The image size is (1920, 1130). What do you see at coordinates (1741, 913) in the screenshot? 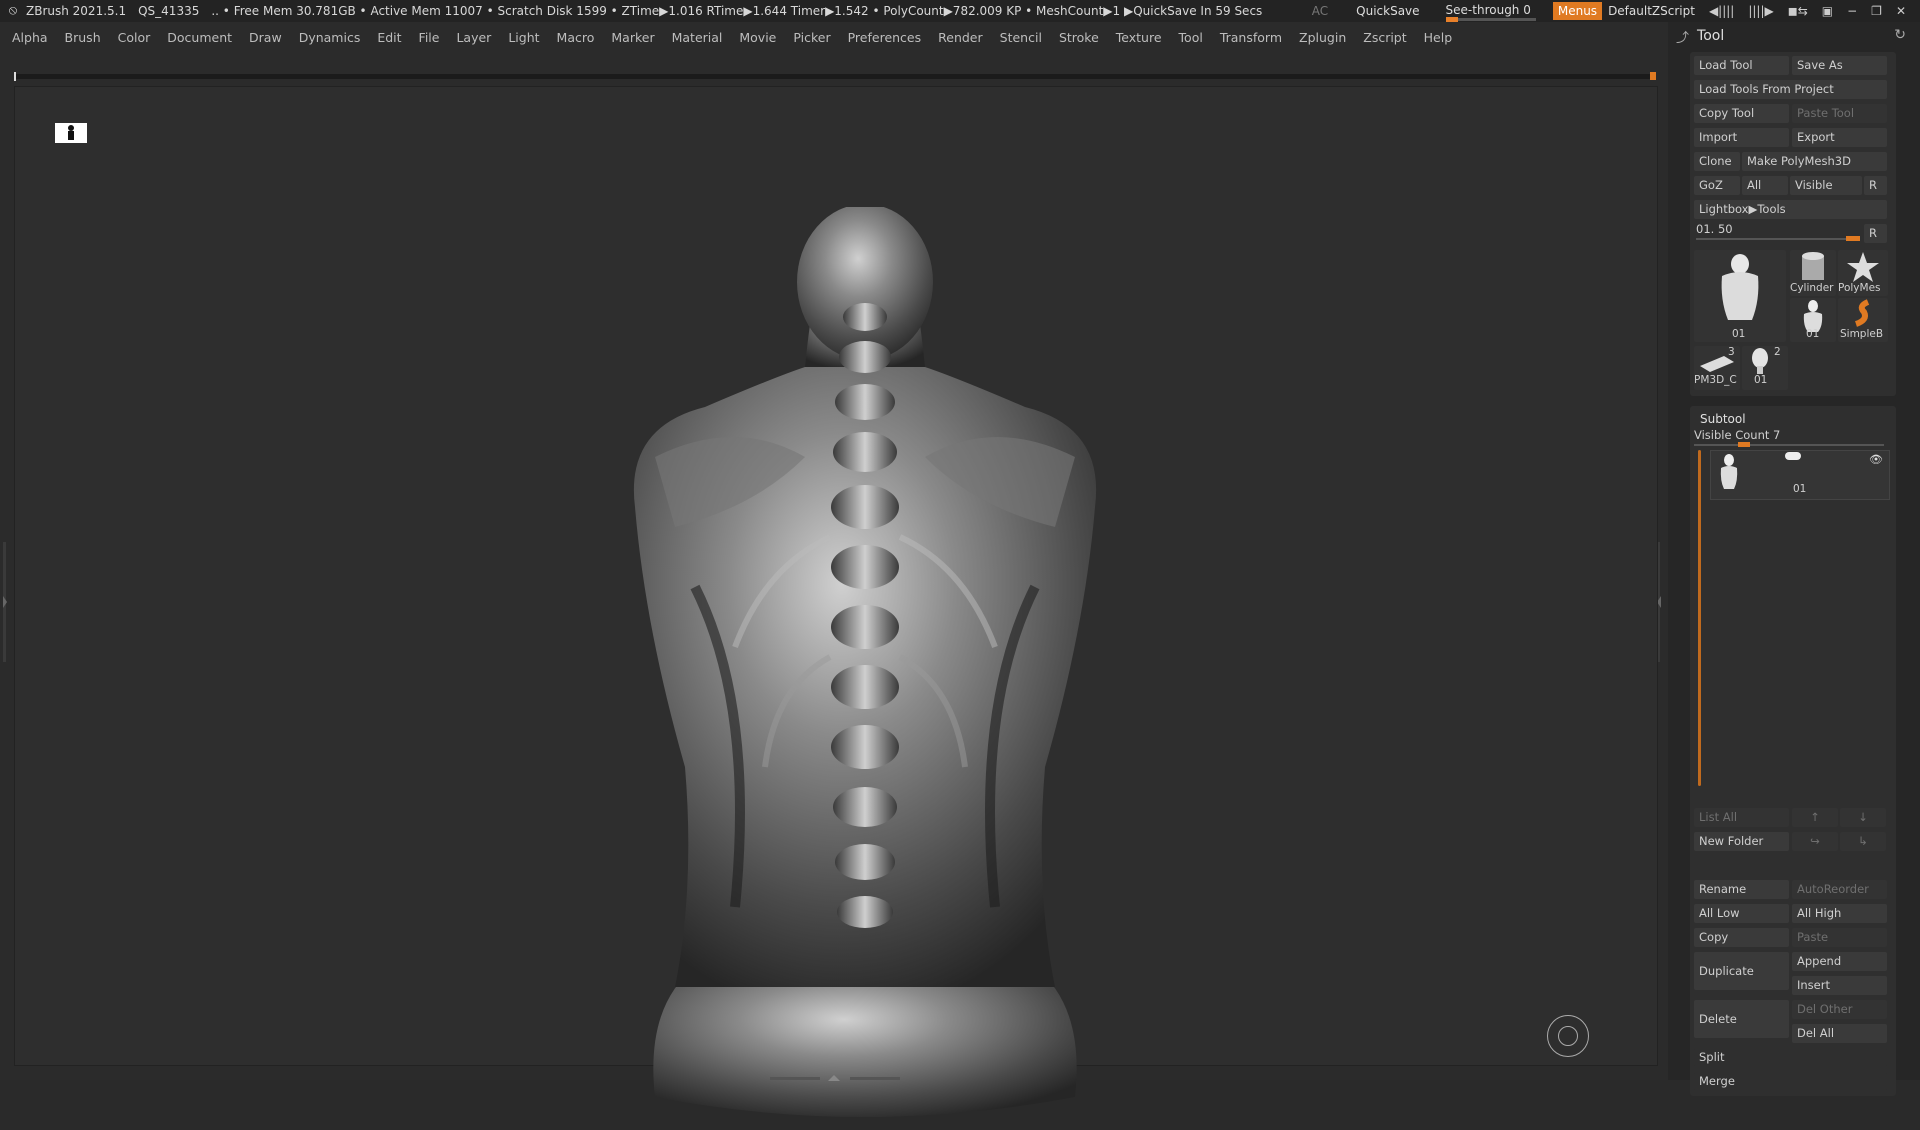
I see `all-low-button: All Low` at bounding box center [1741, 913].